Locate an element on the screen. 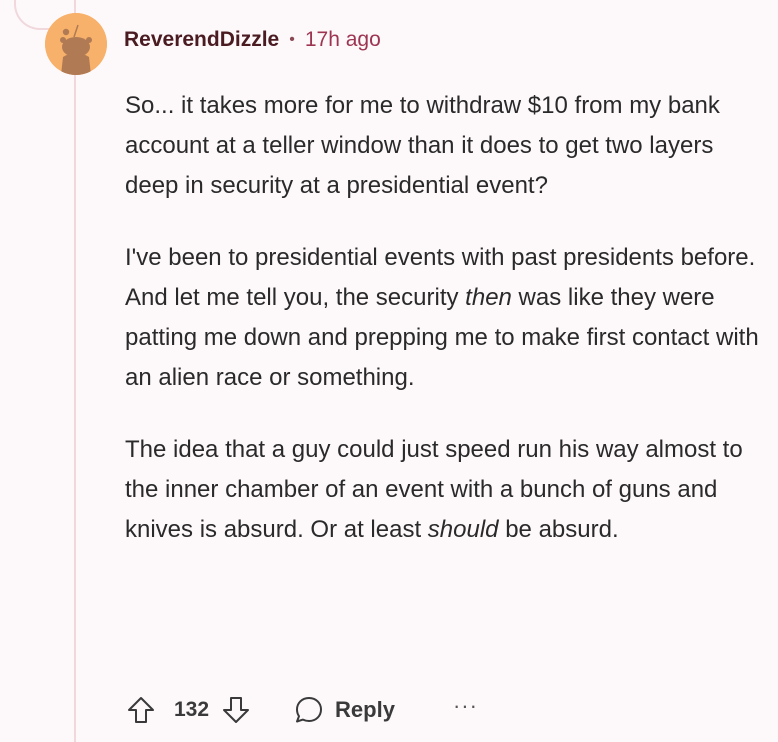 The width and height of the screenshot is (778, 742). reply-label: Reply is located at coordinates (365, 709).